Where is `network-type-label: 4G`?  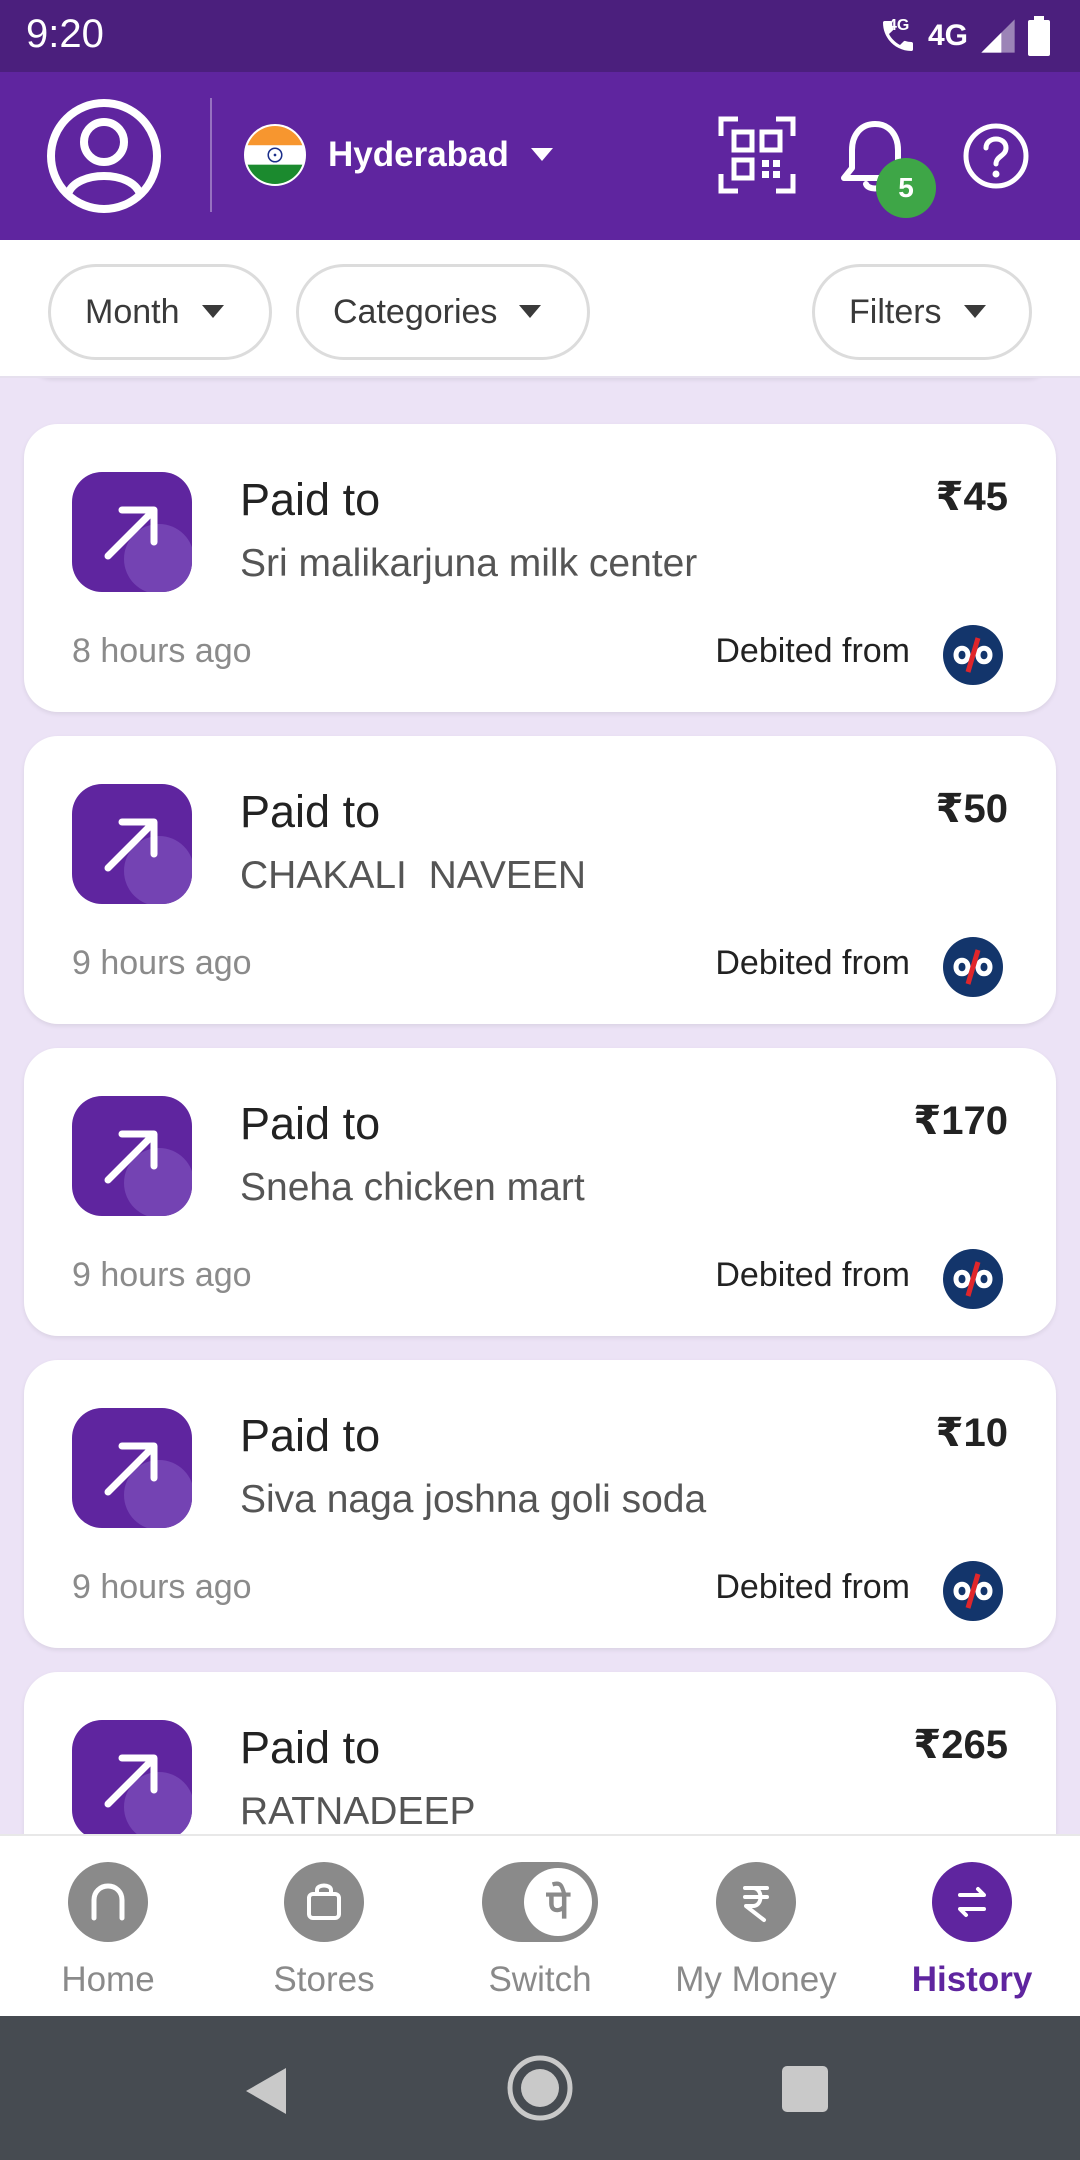 network-type-label: 4G is located at coordinates (947, 35).